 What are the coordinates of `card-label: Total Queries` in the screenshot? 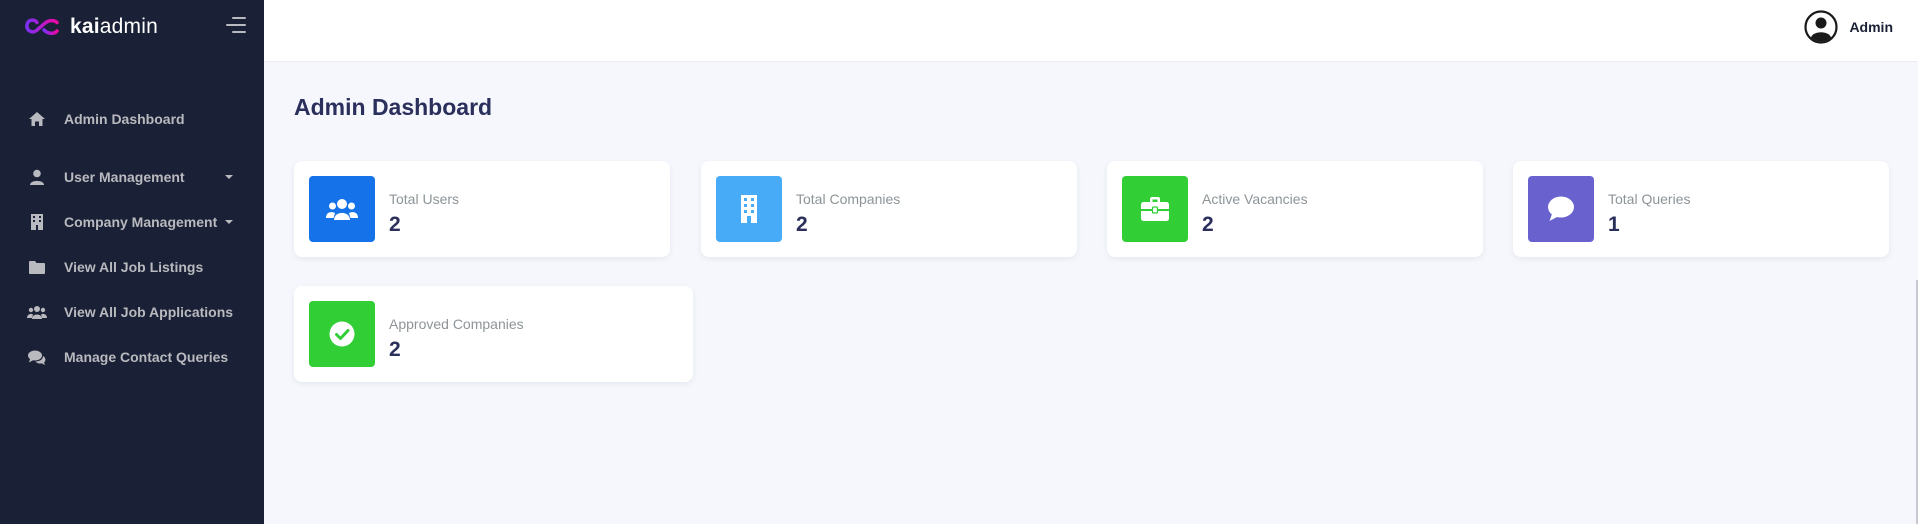 It's located at (1649, 199).